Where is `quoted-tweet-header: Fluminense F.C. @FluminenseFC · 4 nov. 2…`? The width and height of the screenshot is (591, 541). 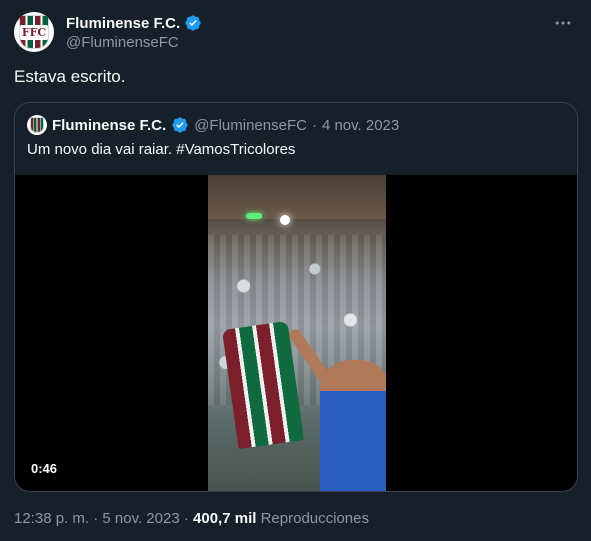 quoted-tweet-header: Fluminense F.C. @FluminenseFC · 4 nov. 2… is located at coordinates (213, 125).